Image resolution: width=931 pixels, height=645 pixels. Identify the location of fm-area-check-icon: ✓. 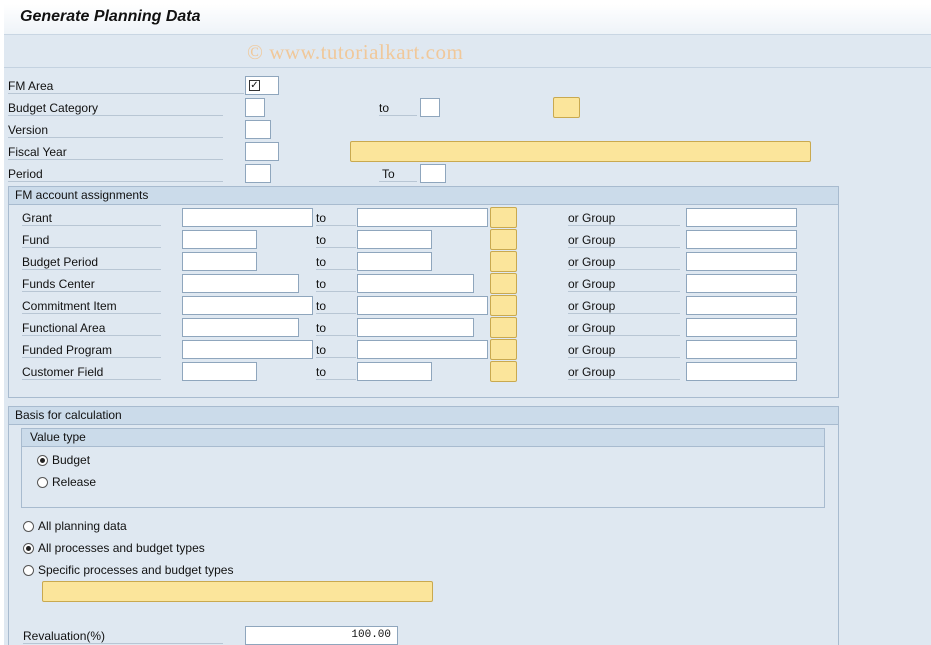
(254, 85).